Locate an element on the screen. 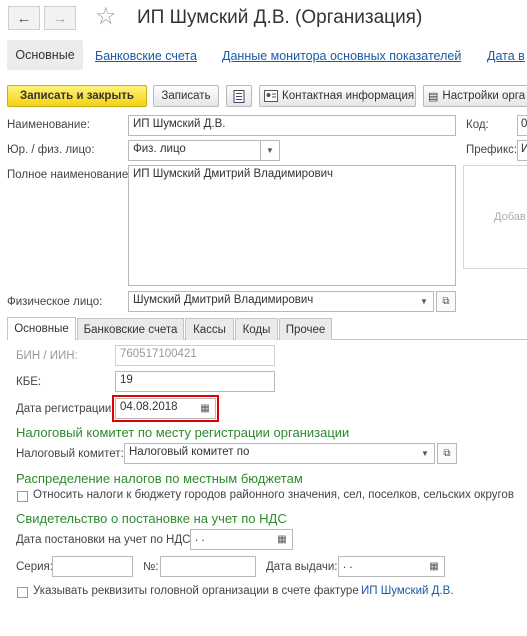  series-label: Серия: is located at coordinates (34, 567).